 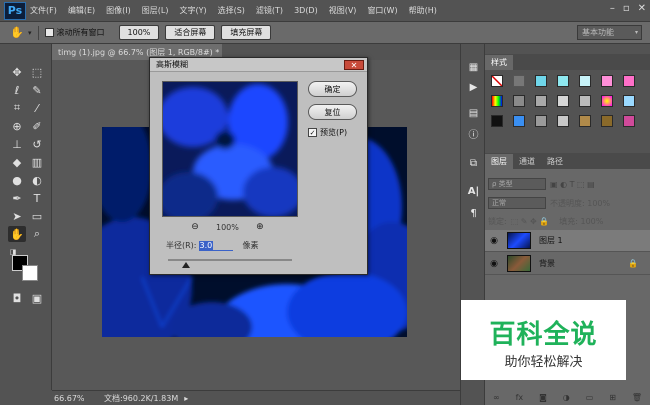 I want to click on link-layers-icon: ∞, so click(x=496, y=397).